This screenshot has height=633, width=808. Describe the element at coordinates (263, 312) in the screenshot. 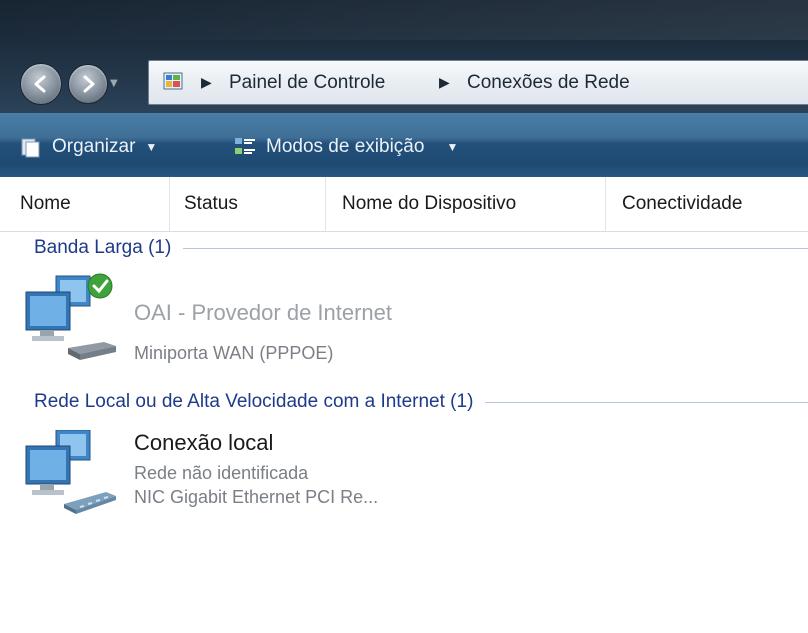

I see `connection-name: OAI - Provedor de Internet` at that location.